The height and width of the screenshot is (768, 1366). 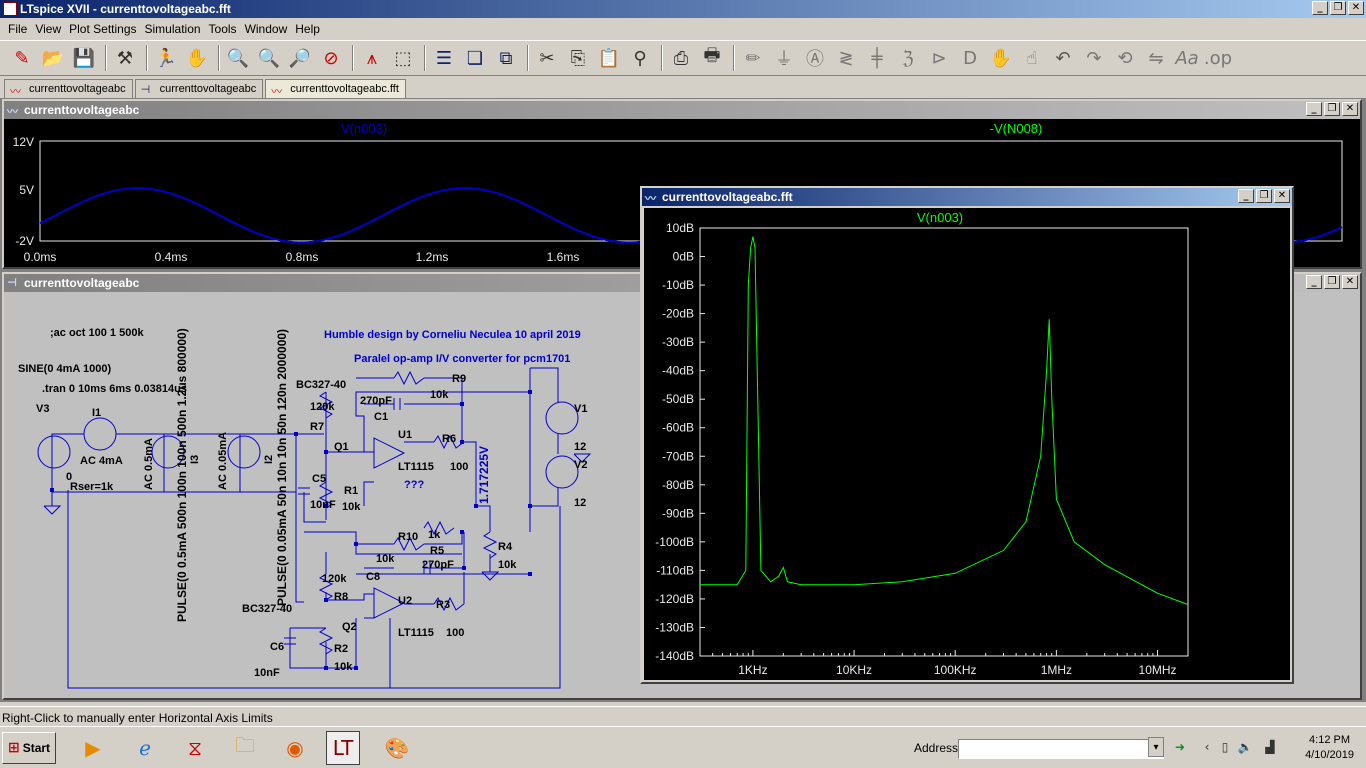 I want to click on new-schematic-icon: ✎, so click(x=22, y=58).